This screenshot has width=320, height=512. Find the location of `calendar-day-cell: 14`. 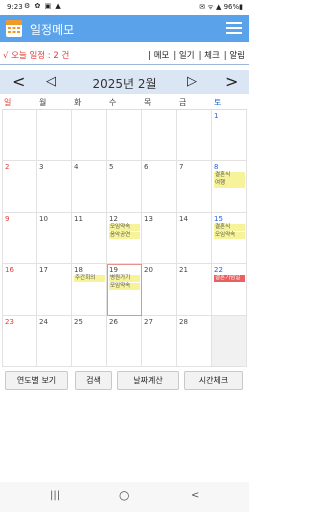

calendar-day-cell: 14 is located at coordinates (194, 238).